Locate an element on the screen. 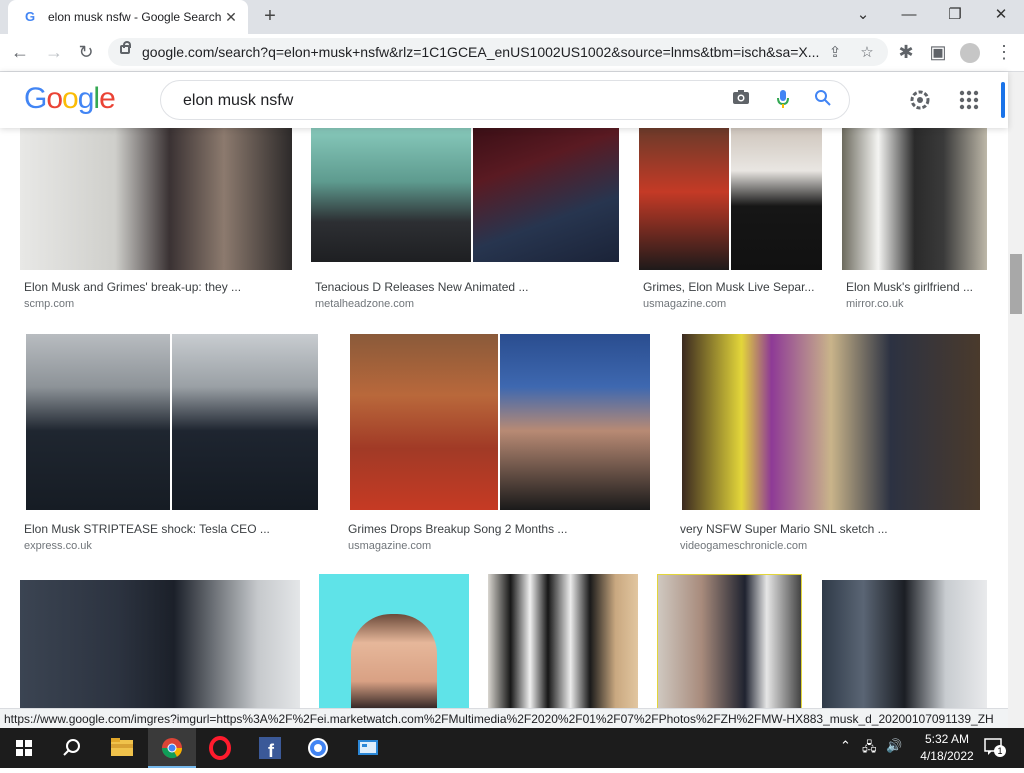 Image resolution: width=1024 pixels, height=773 pixels. scroll-right-arrow-icon is located at coordinates (1016, 718).